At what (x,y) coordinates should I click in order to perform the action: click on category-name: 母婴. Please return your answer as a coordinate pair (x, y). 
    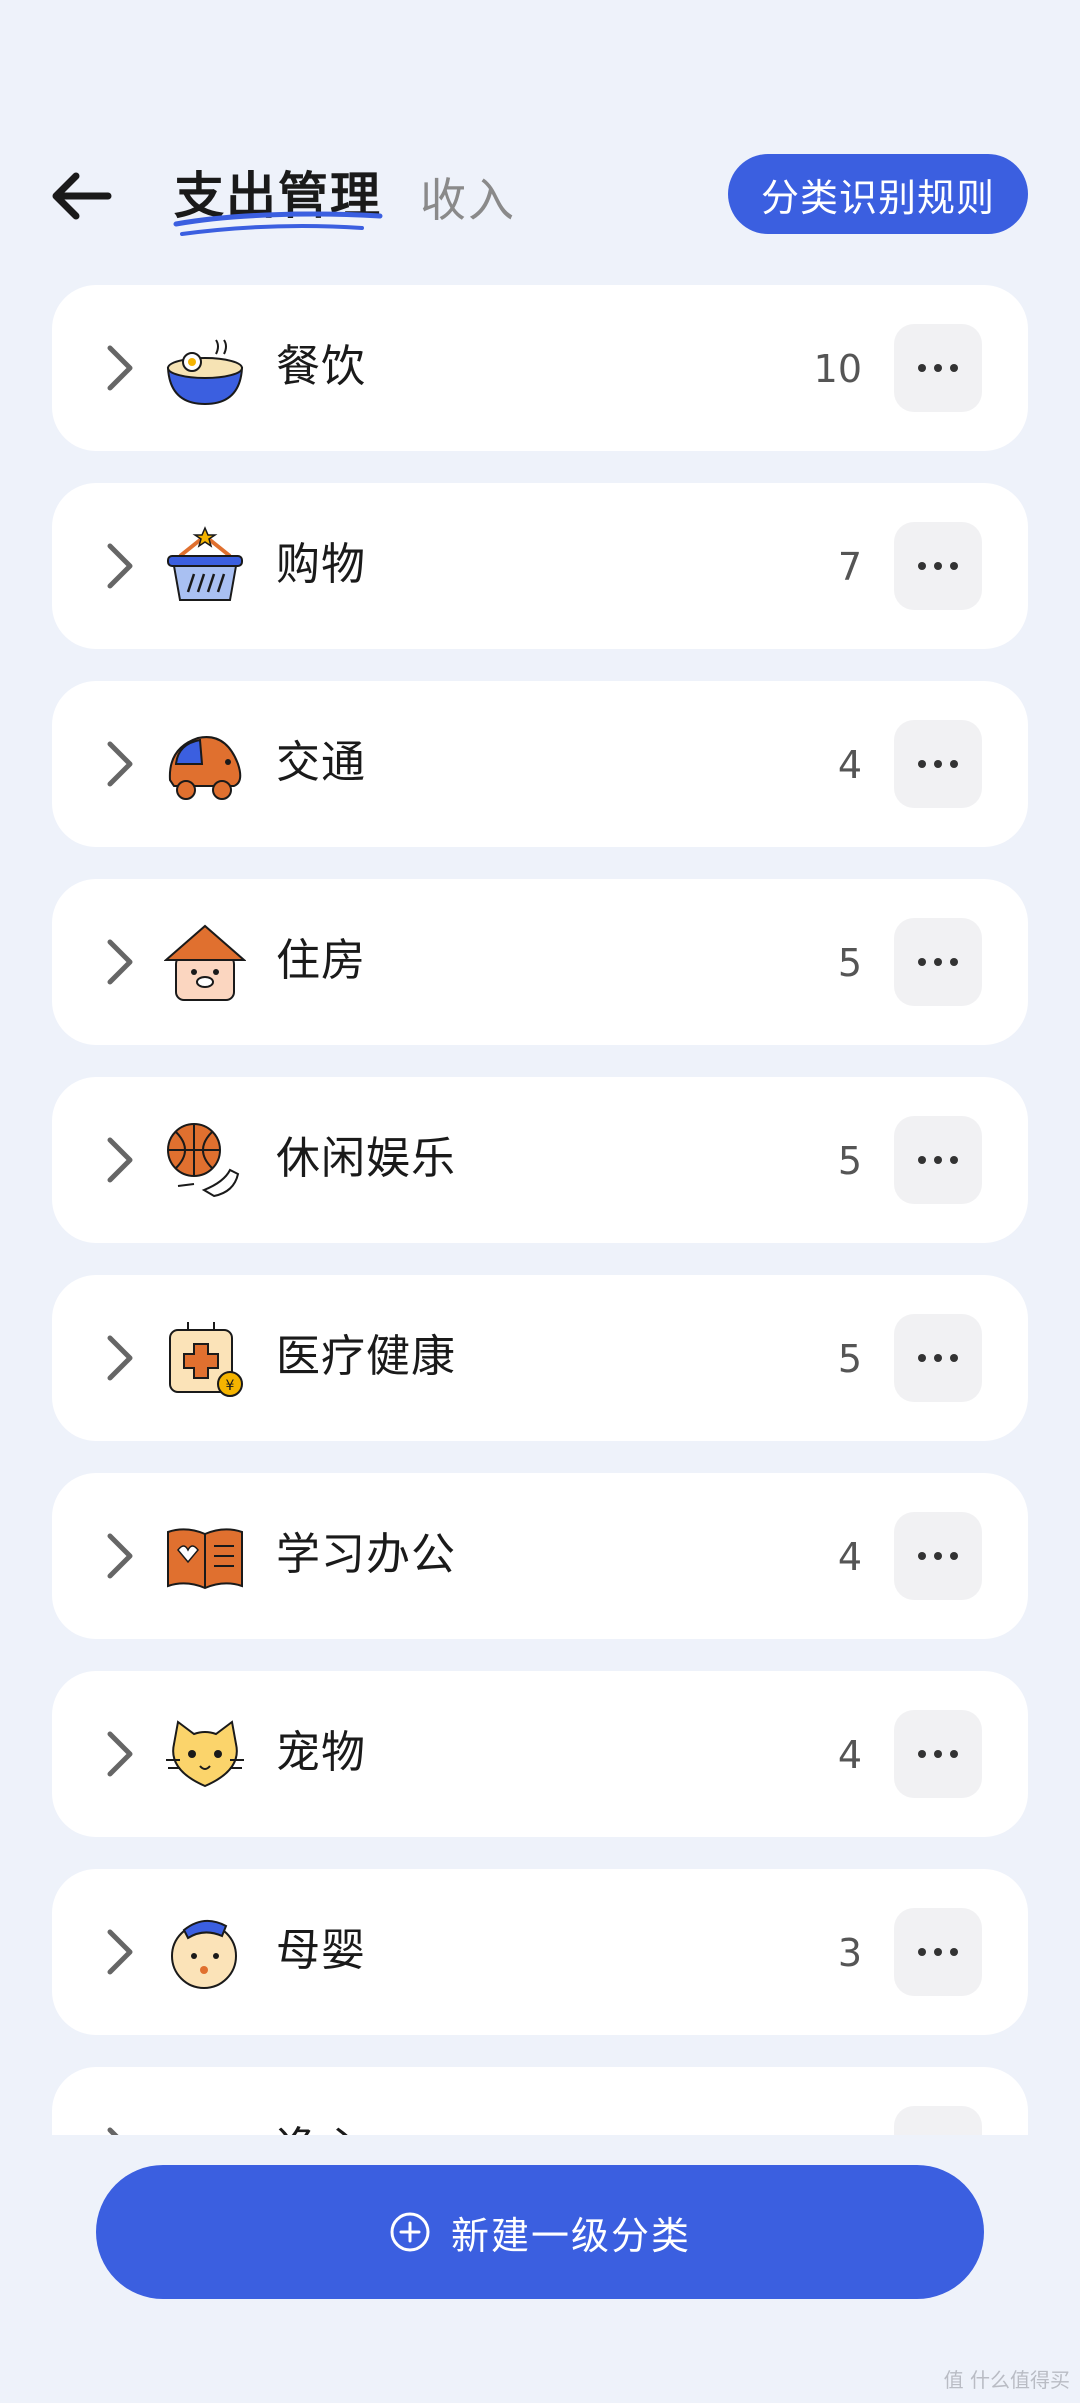
    Looking at the image, I should click on (321, 1950).